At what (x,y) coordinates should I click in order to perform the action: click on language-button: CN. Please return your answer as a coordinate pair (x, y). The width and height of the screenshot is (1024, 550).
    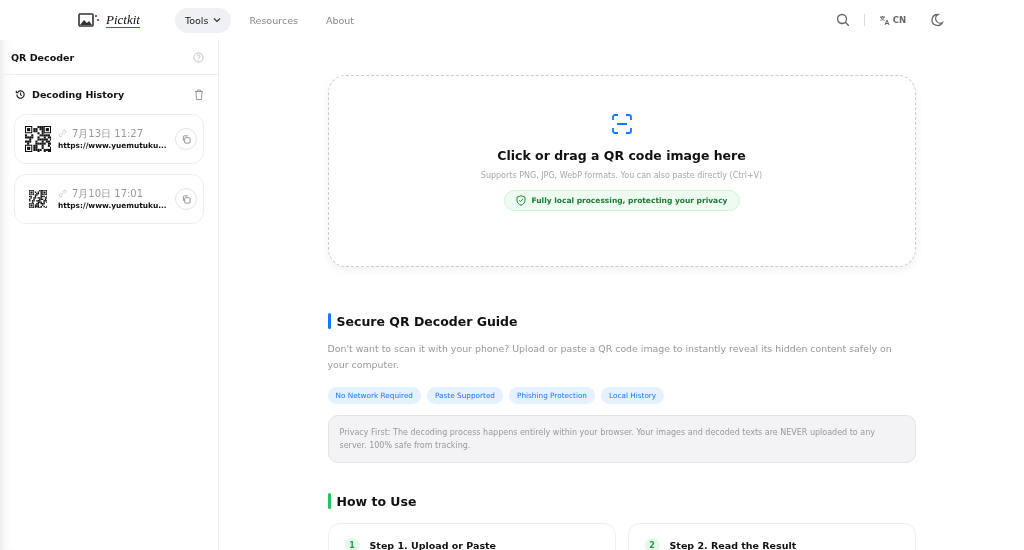
    Looking at the image, I should click on (892, 20).